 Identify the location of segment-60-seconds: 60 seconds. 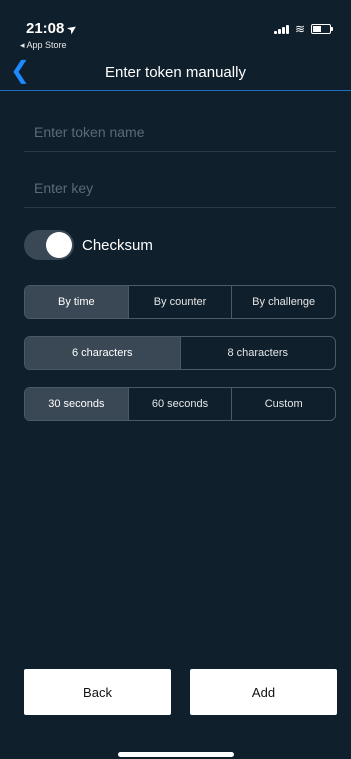
(179, 404).